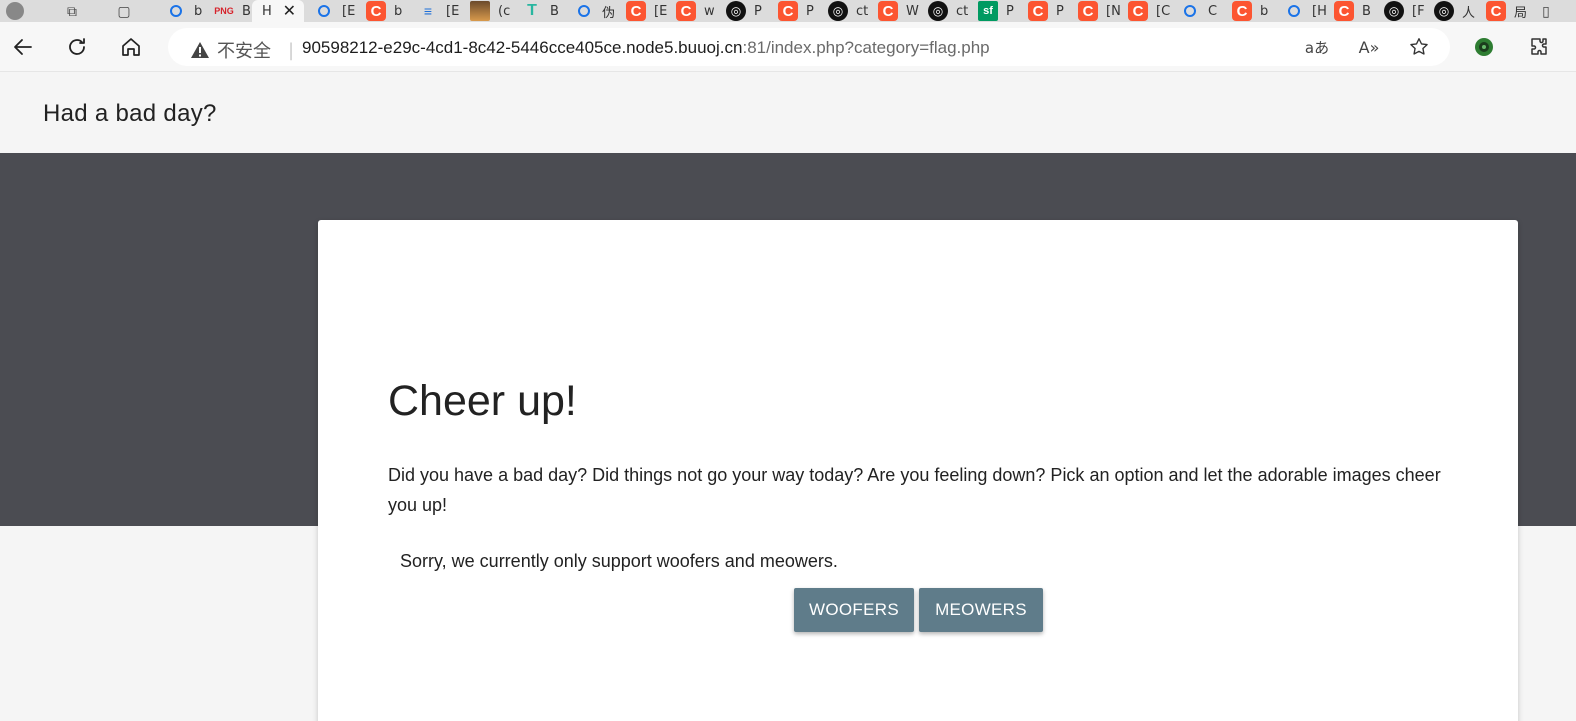  Describe the element at coordinates (538, 11) in the screenshot. I see `tab-7: T B` at that location.